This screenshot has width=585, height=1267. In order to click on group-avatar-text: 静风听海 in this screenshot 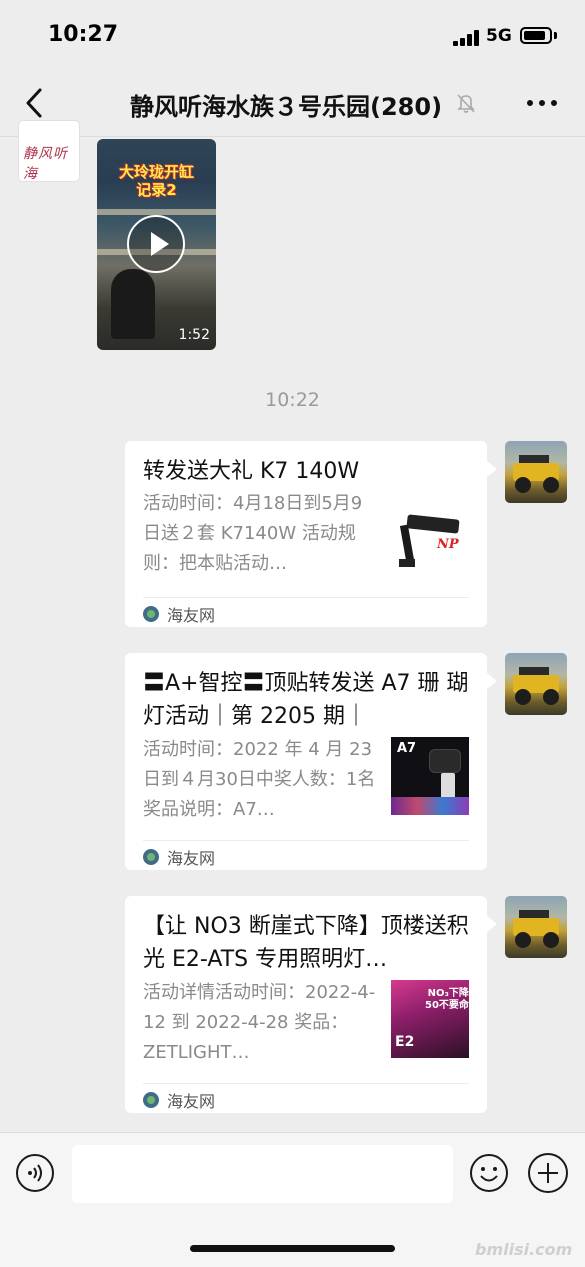, I will do `click(45, 164)`.